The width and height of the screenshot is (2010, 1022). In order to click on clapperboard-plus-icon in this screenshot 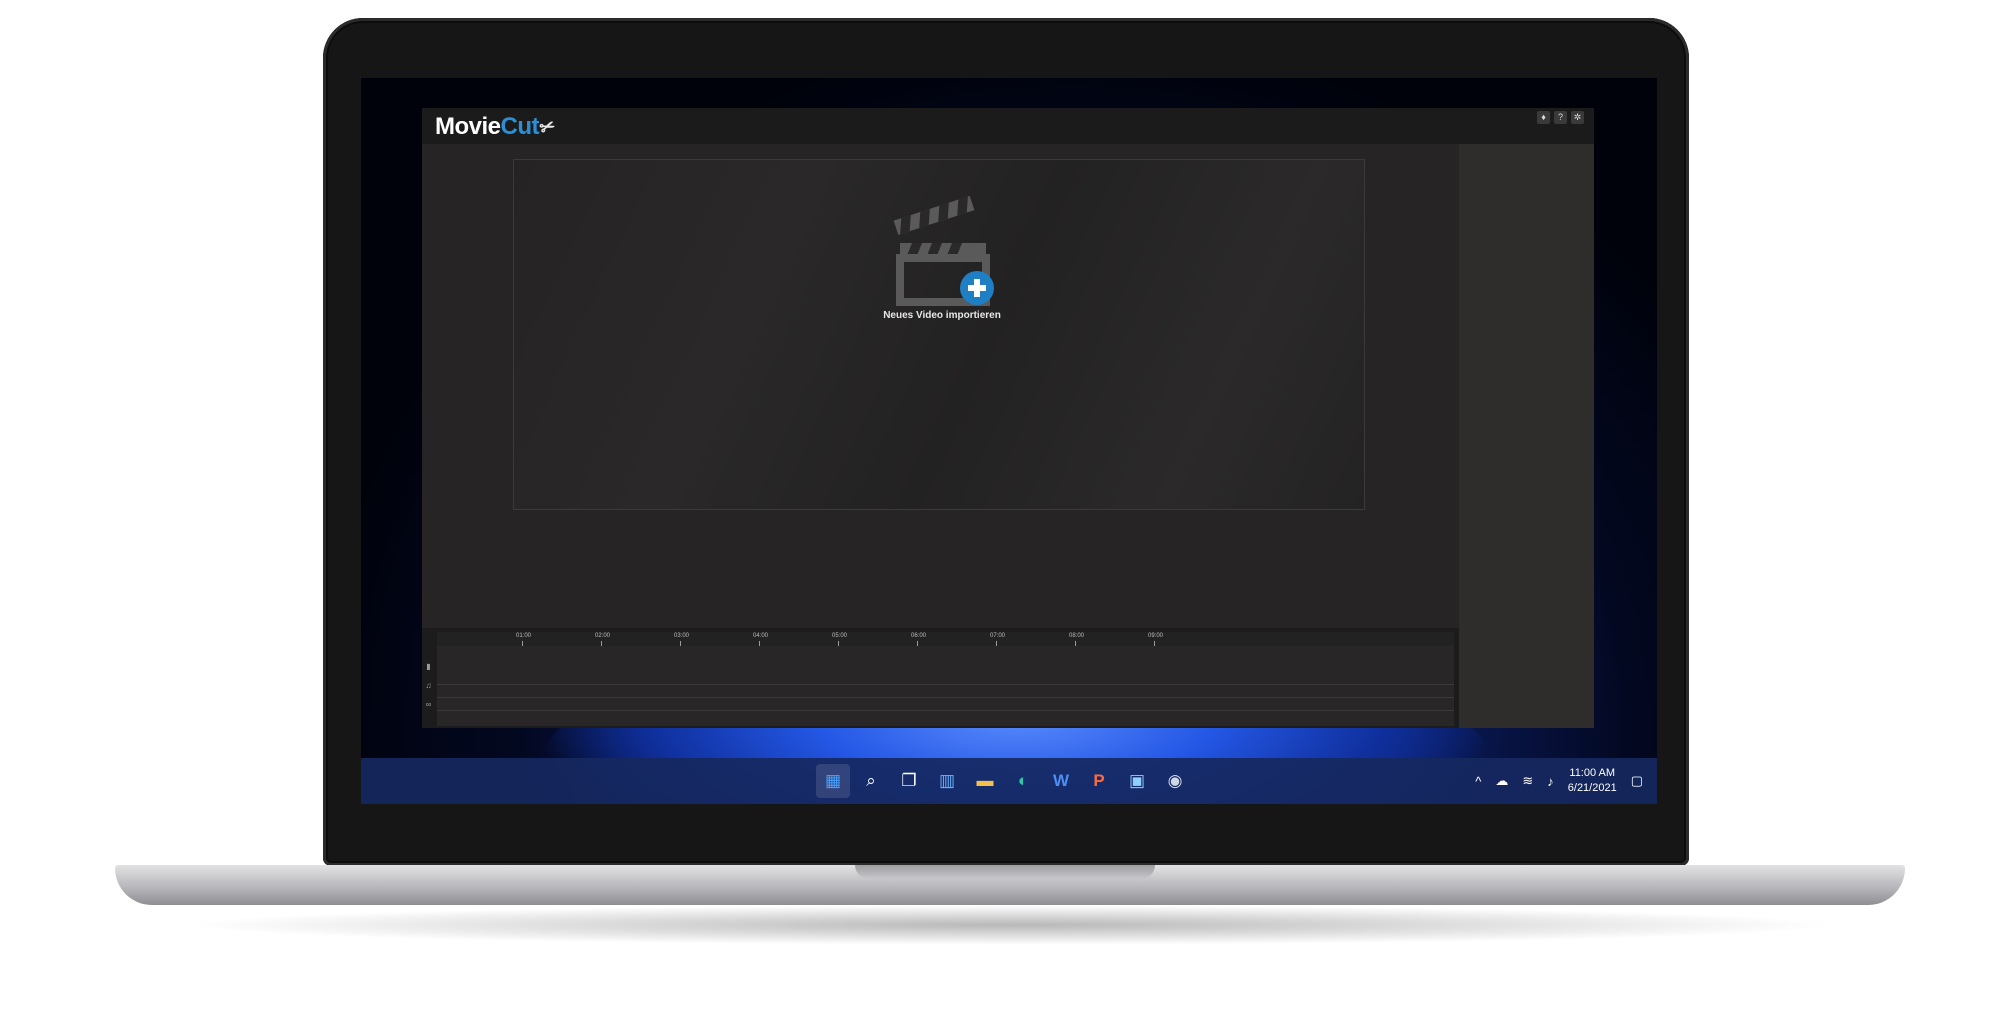, I will do `click(943, 250)`.